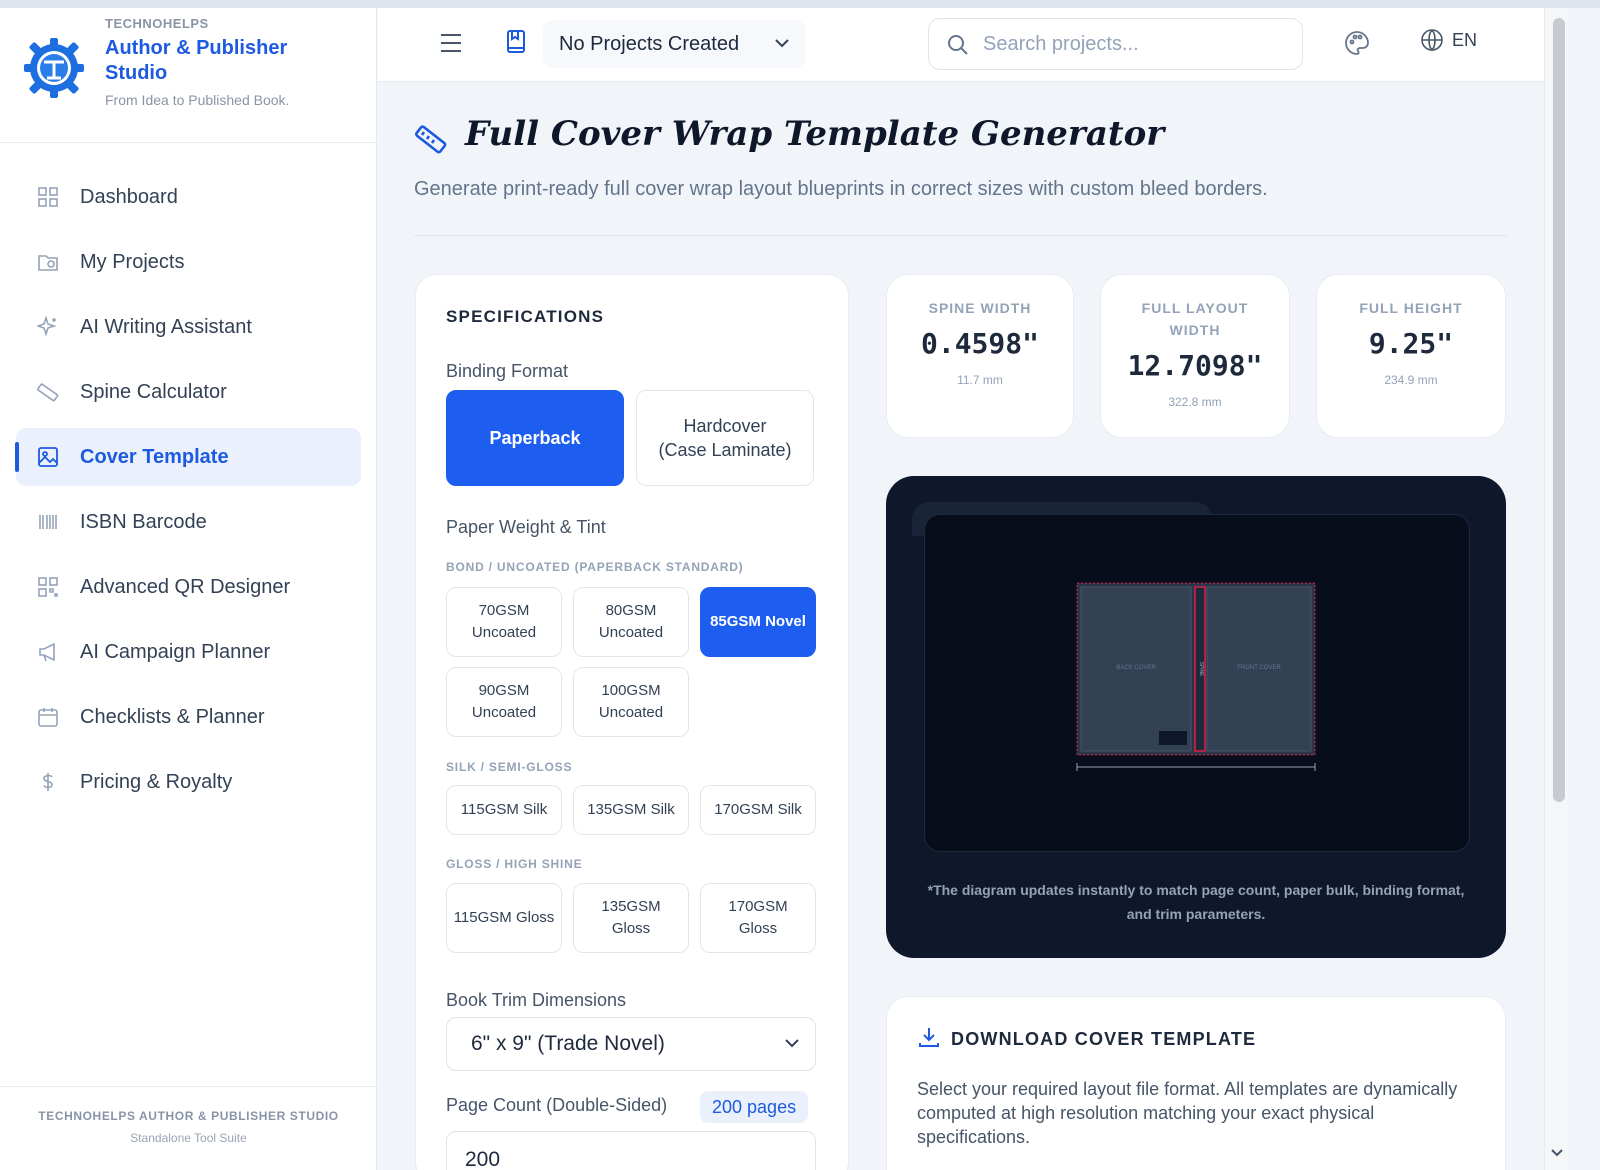 This screenshot has height=1170, width=1600. I want to click on cover-wrap-diagram: BACK COVER FRONT COVER SPINE, so click(1196, 676).